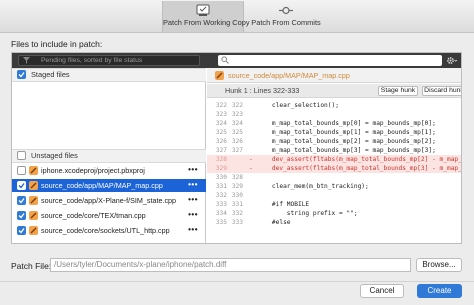 The width and height of the screenshot is (474, 305). What do you see at coordinates (221, 204) in the screenshot?
I see `old-line-number: 333` at bounding box center [221, 204].